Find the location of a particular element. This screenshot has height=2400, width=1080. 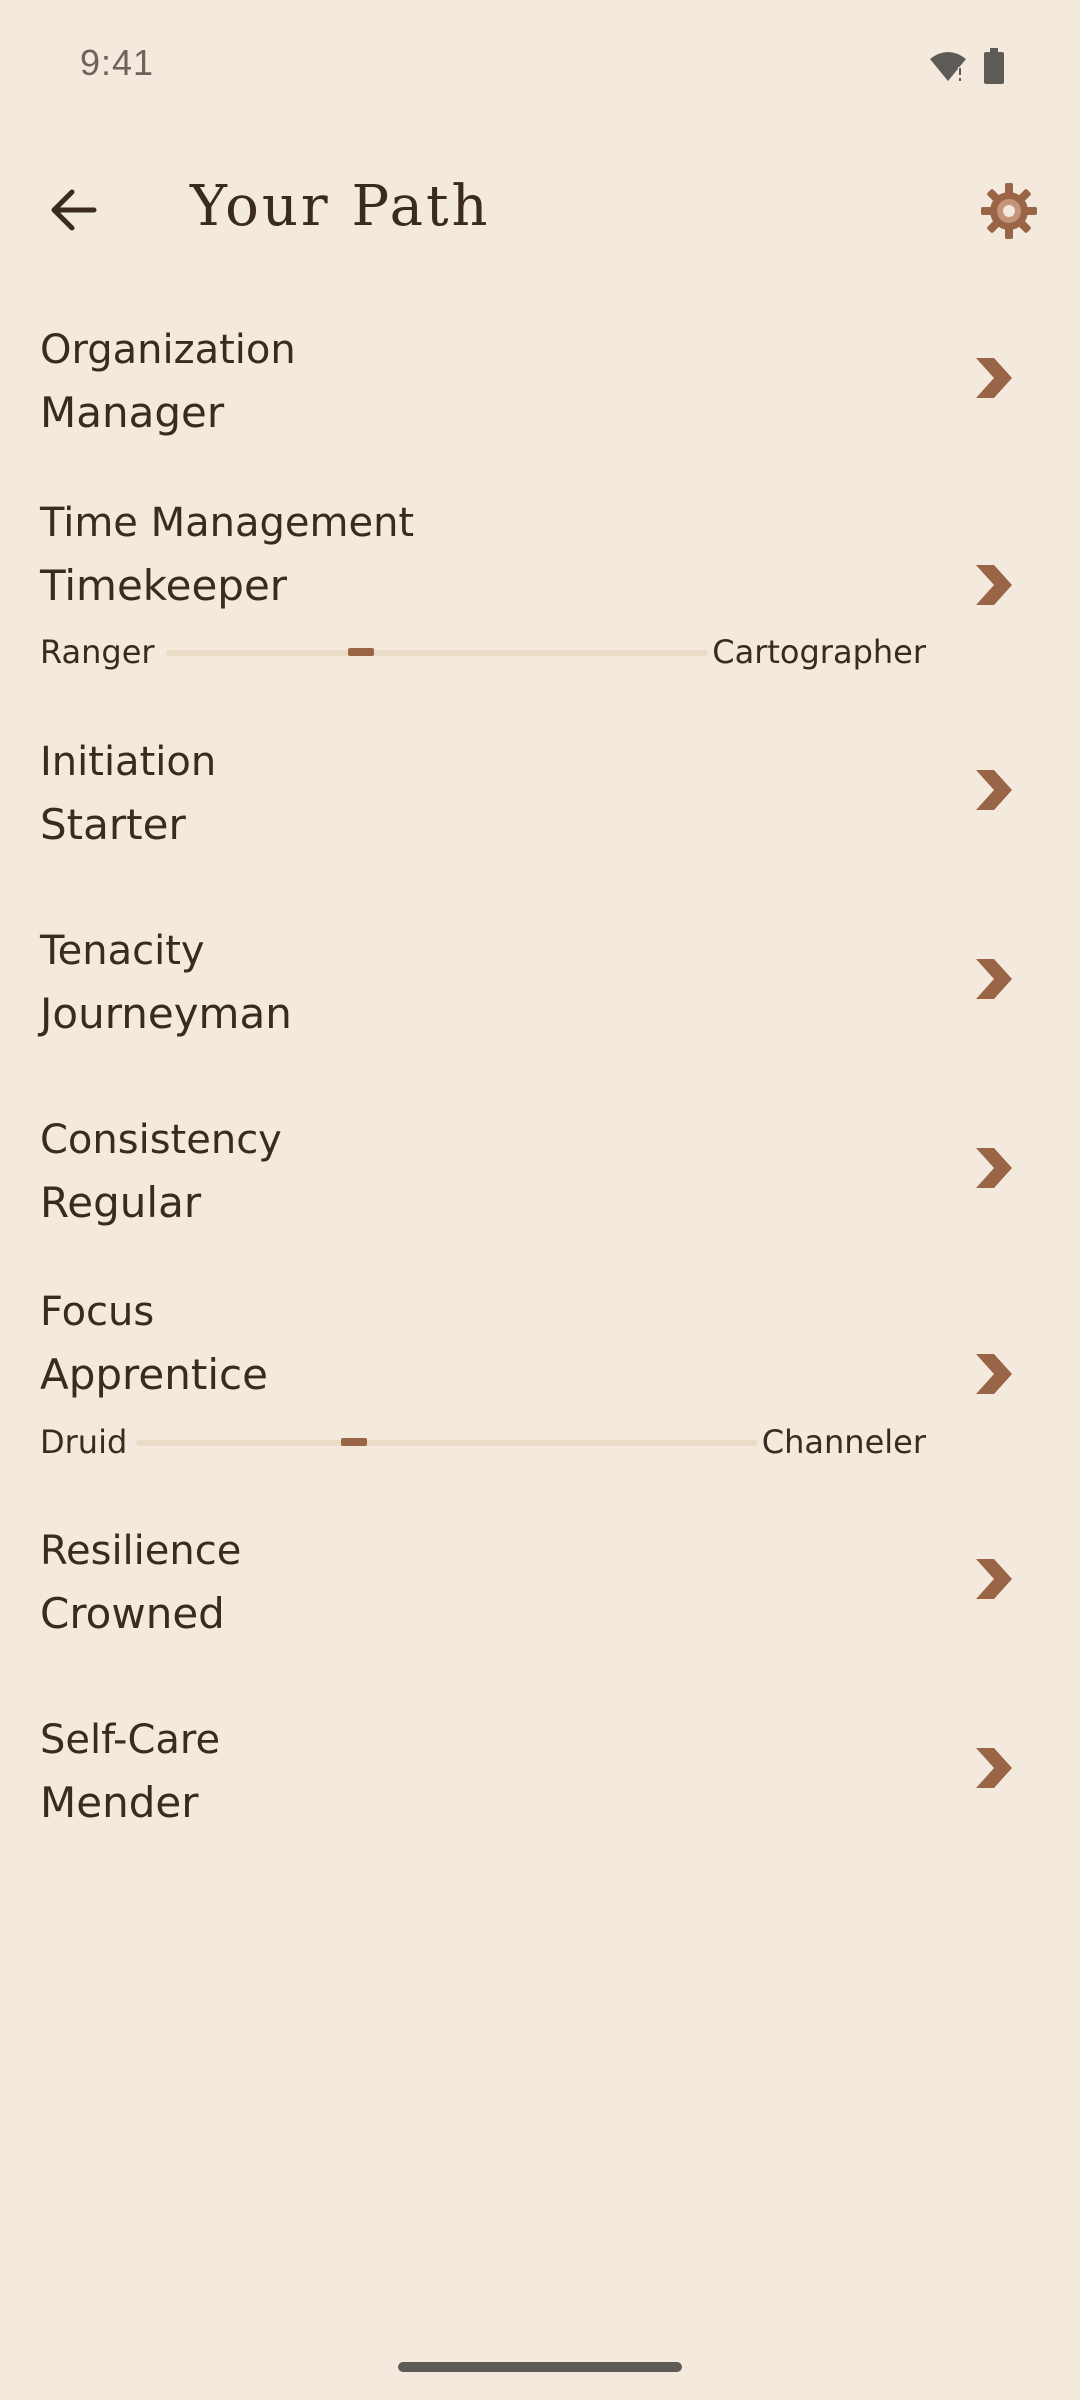

row-category: Resilience is located at coordinates (141, 1551).